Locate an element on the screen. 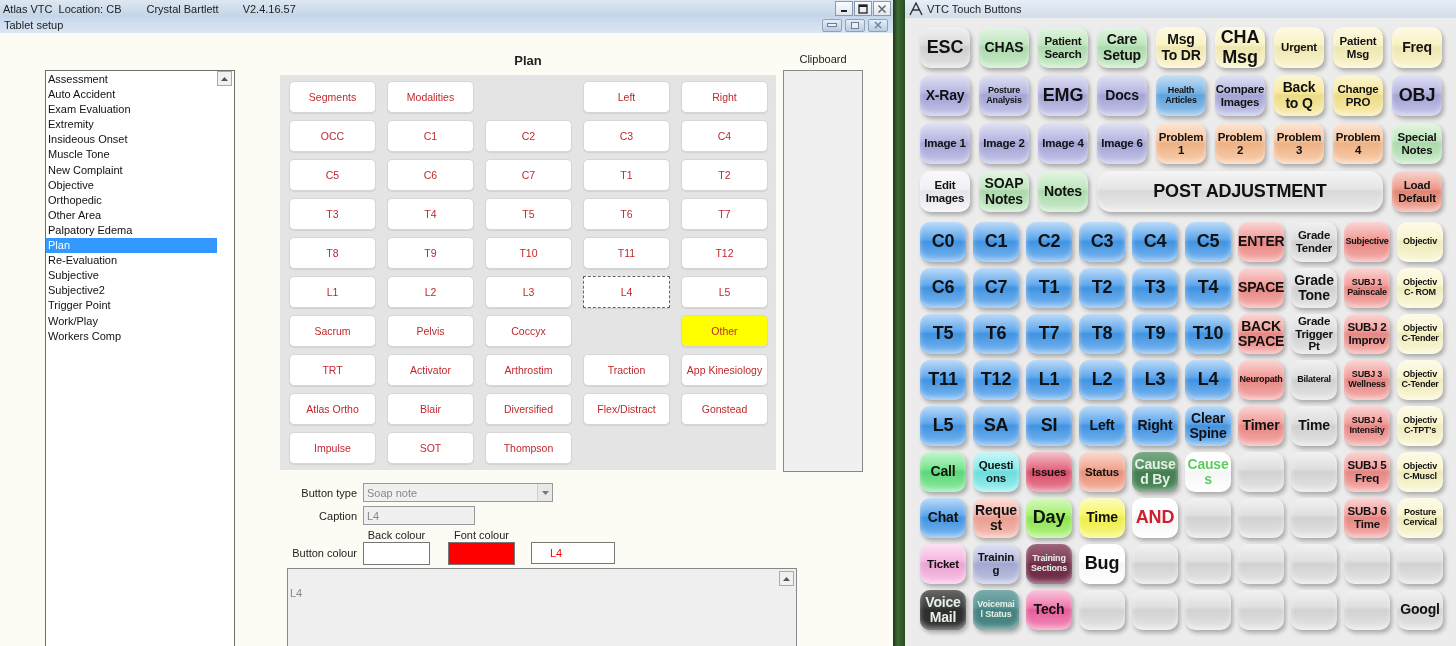  plan-button: C4 is located at coordinates (724, 136).